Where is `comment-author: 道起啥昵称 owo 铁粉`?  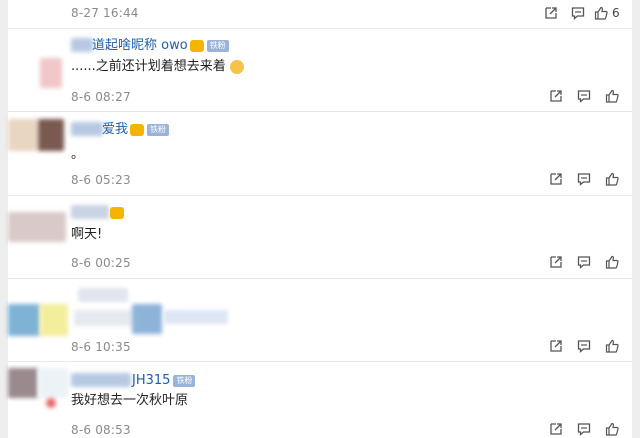
comment-author: 道起啥昵称 owo 铁粉 is located at coordinates (160, 46).